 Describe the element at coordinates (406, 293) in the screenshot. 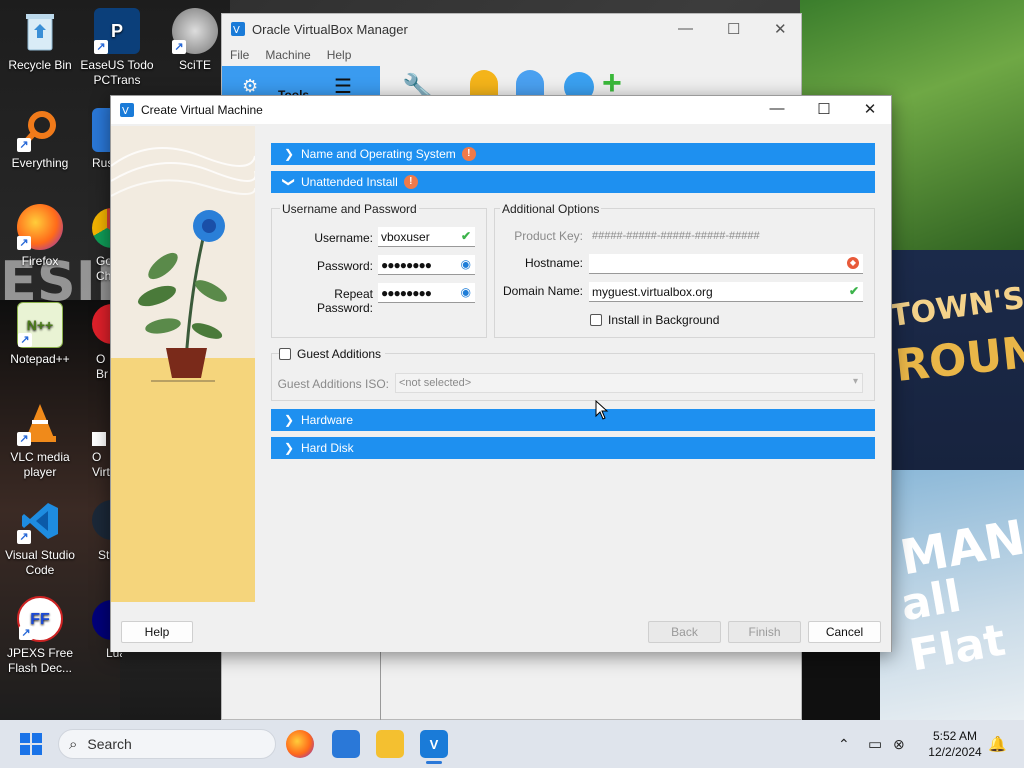

I see `repeat-password-value: ●●●●●●●●` at that location.